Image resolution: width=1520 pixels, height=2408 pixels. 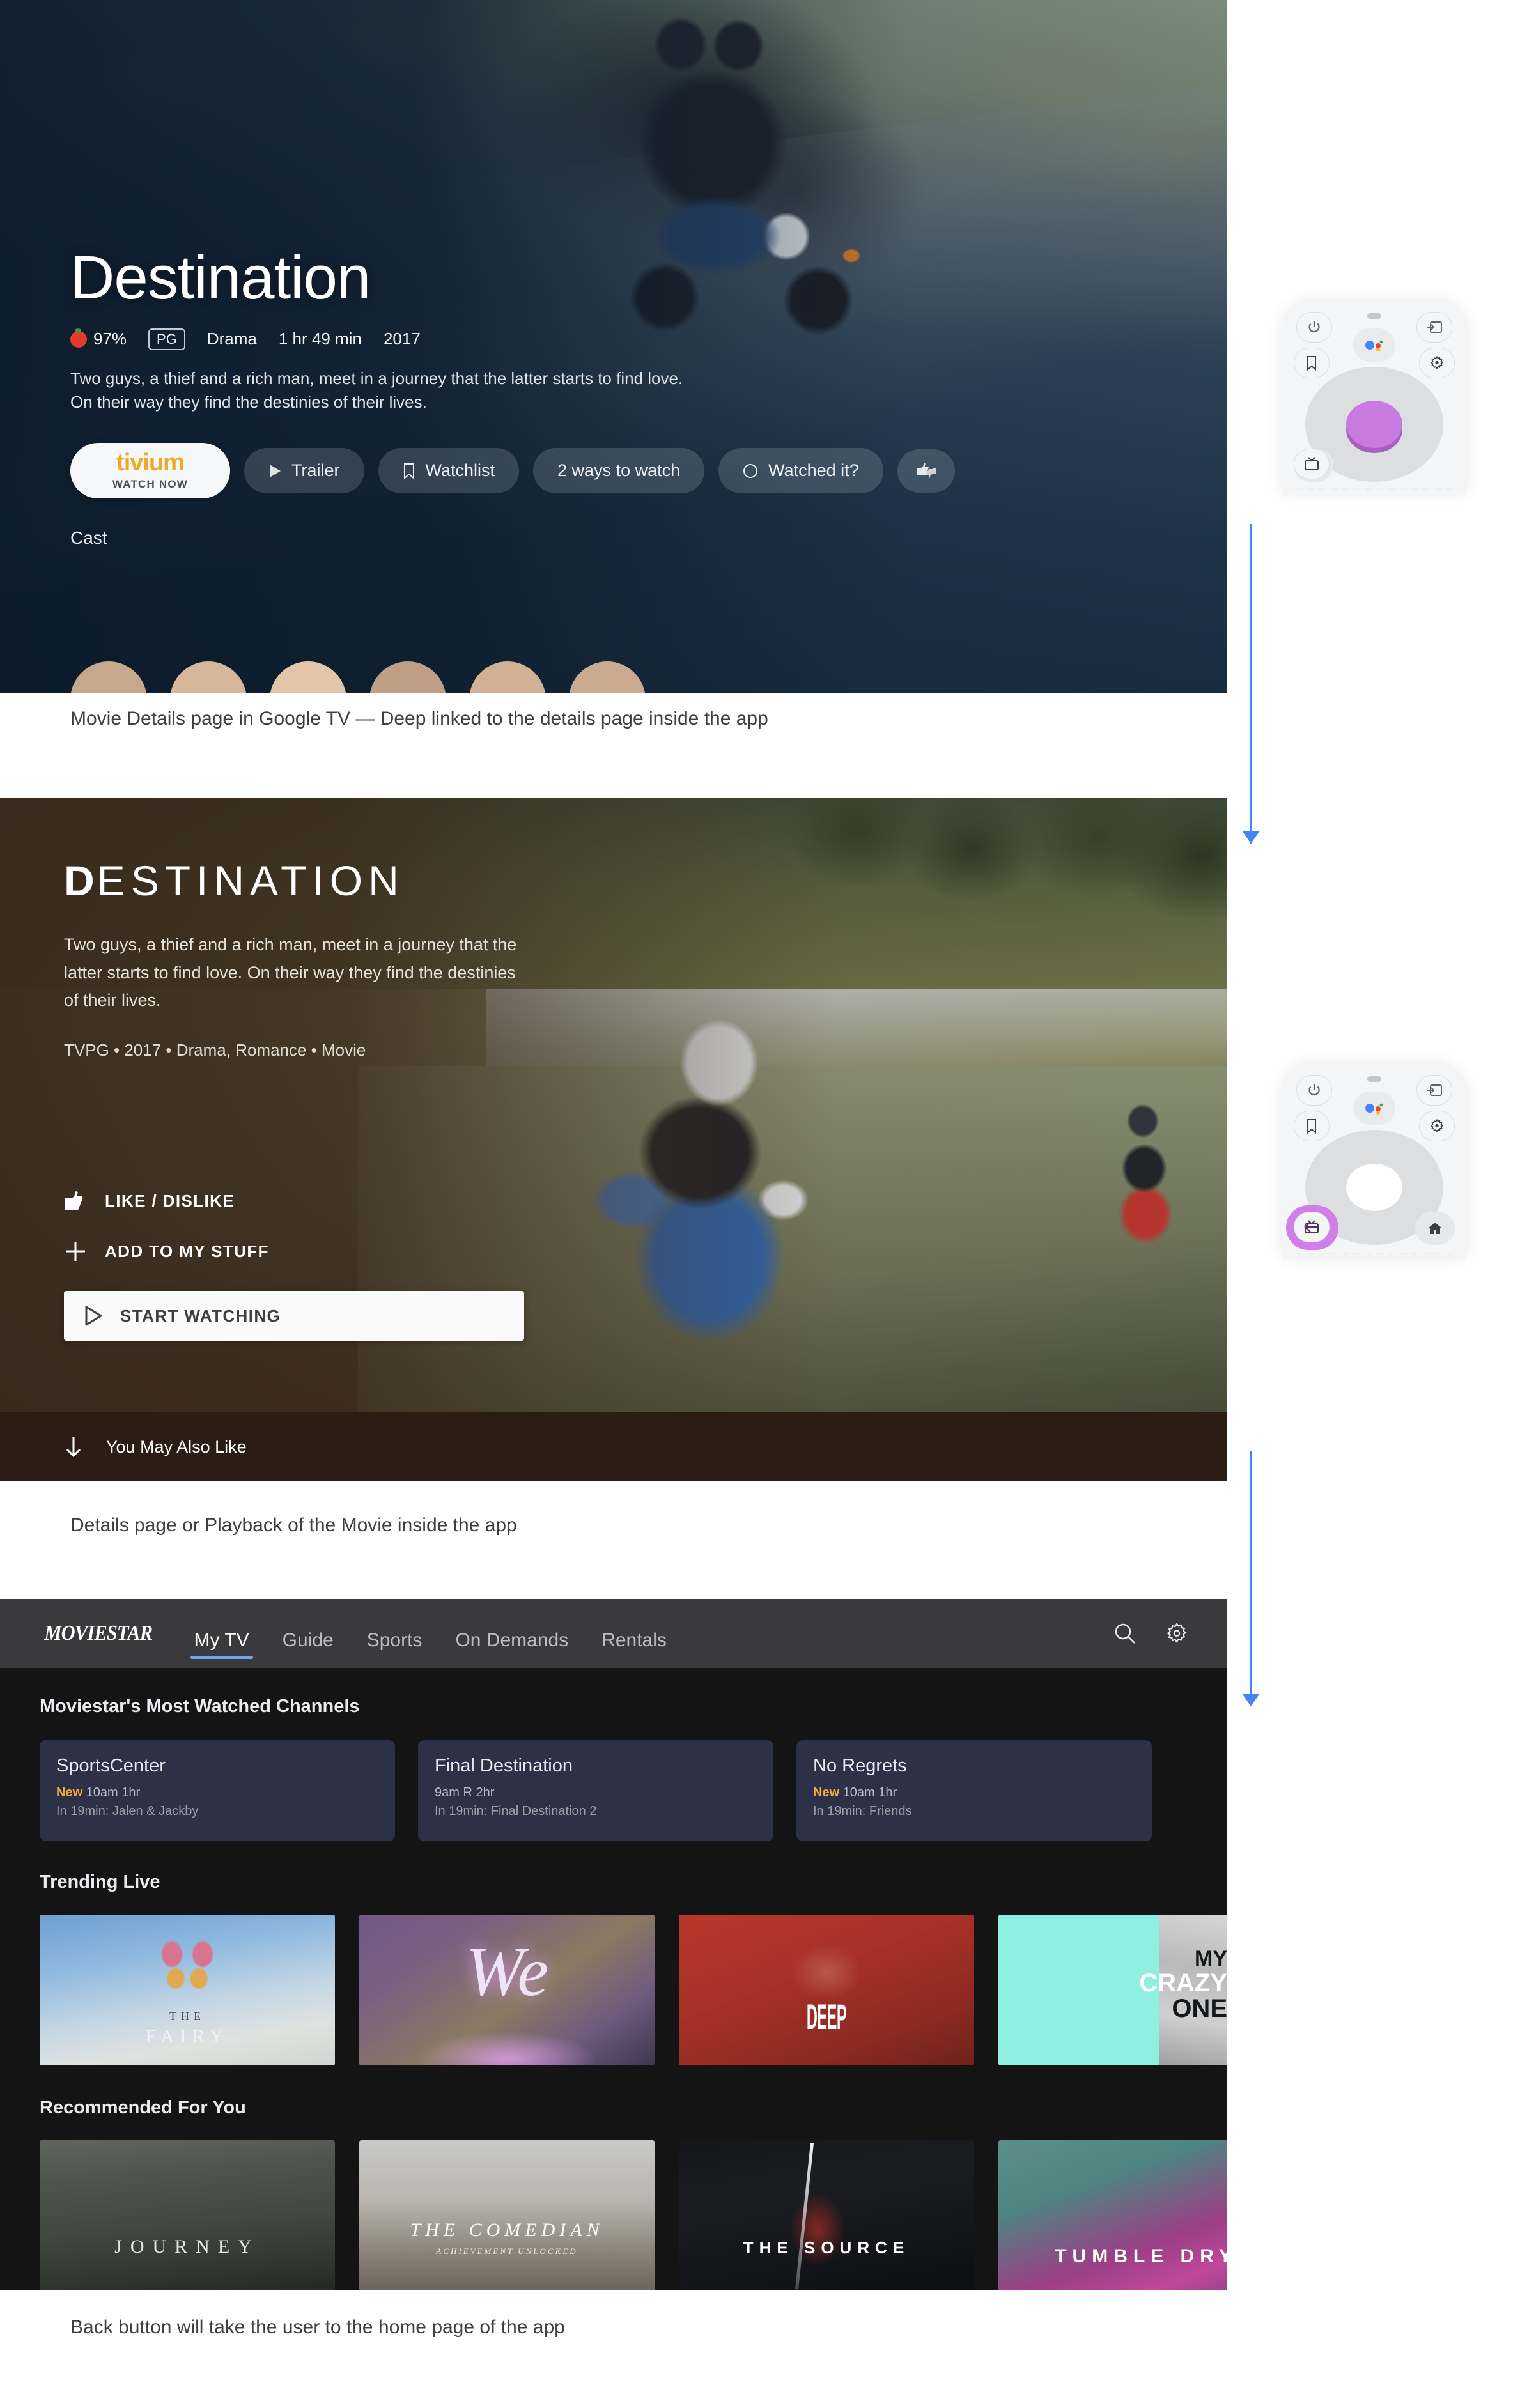 I want to click on year-label: 2017, so click(x=402, y=339).